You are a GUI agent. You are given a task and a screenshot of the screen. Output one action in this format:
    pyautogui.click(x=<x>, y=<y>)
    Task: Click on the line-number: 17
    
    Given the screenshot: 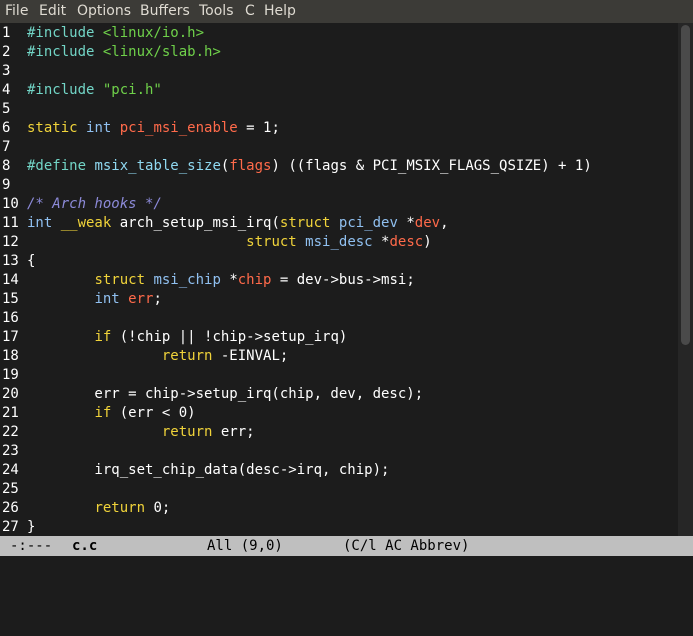 What is the action you would take?
    pyautogui.click(x=10, y=337)
    